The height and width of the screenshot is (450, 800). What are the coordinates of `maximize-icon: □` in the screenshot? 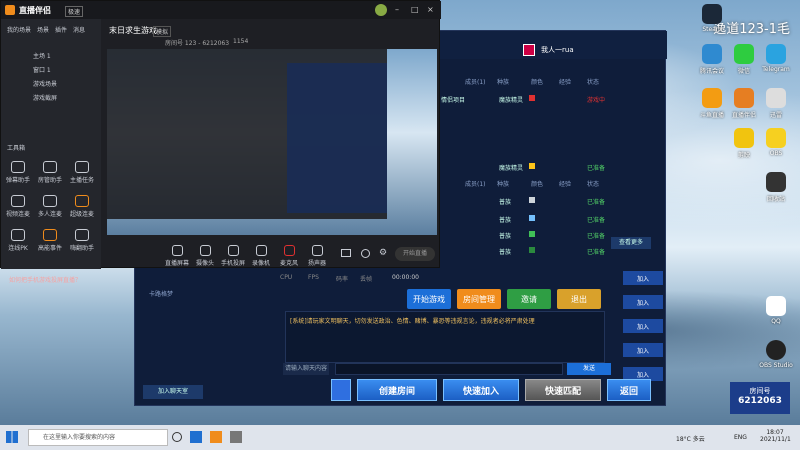 It's located at (415, 9).